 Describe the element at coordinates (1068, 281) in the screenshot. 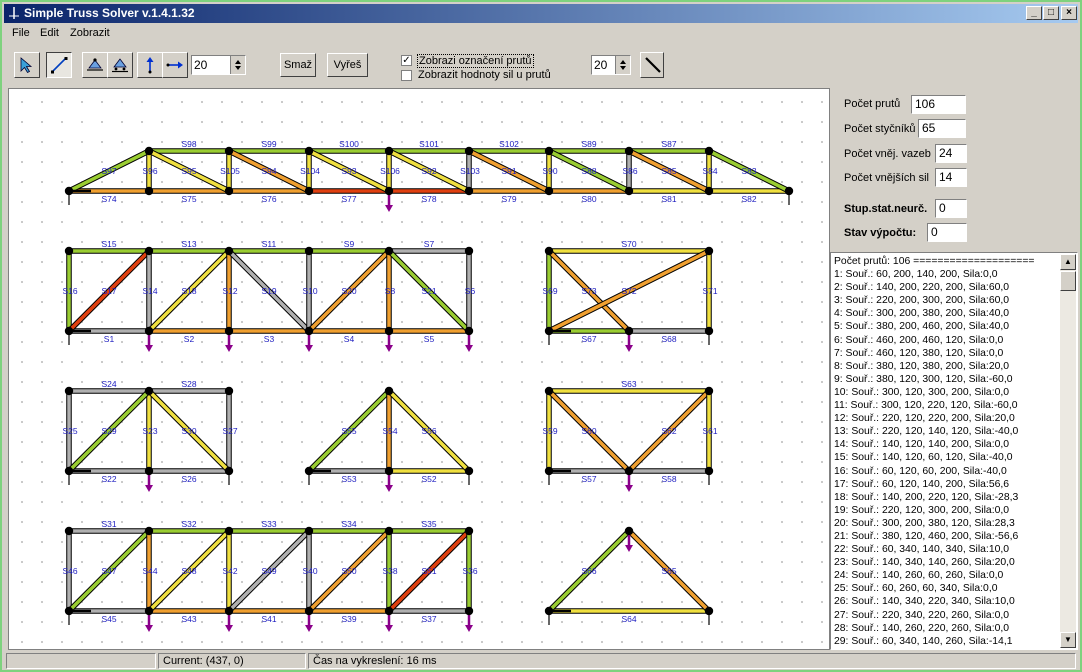

I see `scroll-thumb` at that location.